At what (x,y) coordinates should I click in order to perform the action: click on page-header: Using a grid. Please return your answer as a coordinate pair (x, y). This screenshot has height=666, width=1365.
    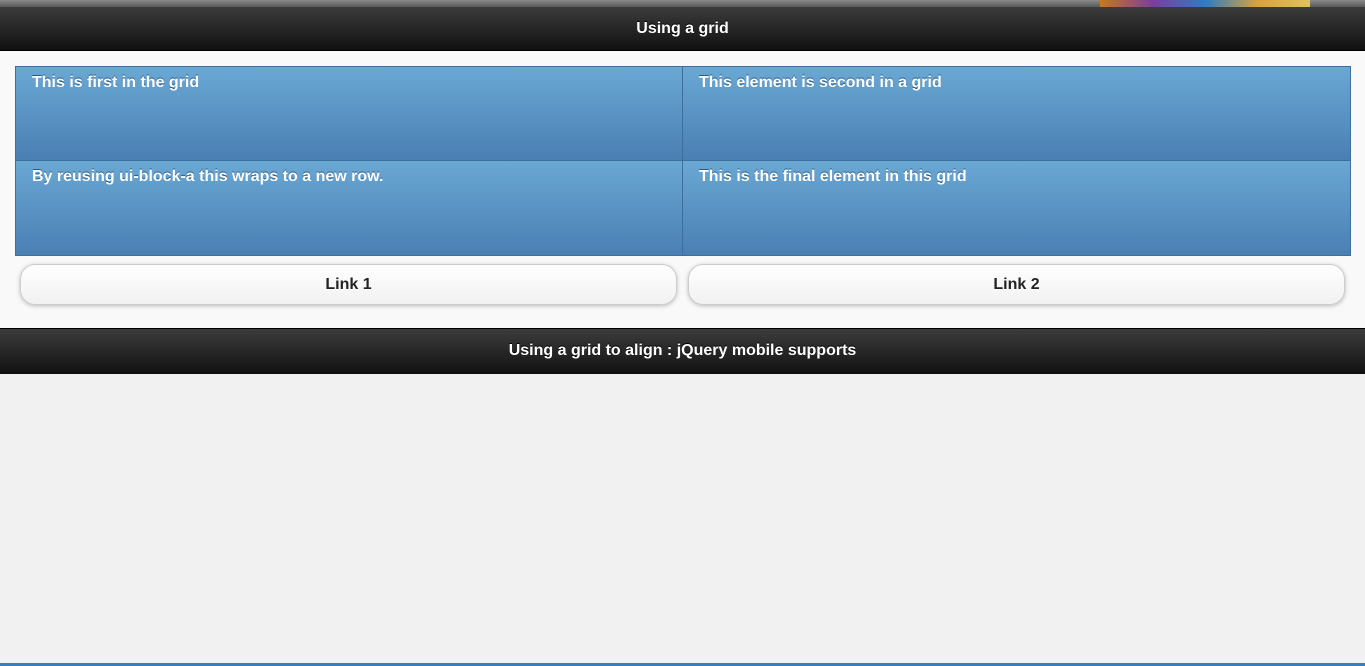
    Looking at the image, I should click on (682, 29).